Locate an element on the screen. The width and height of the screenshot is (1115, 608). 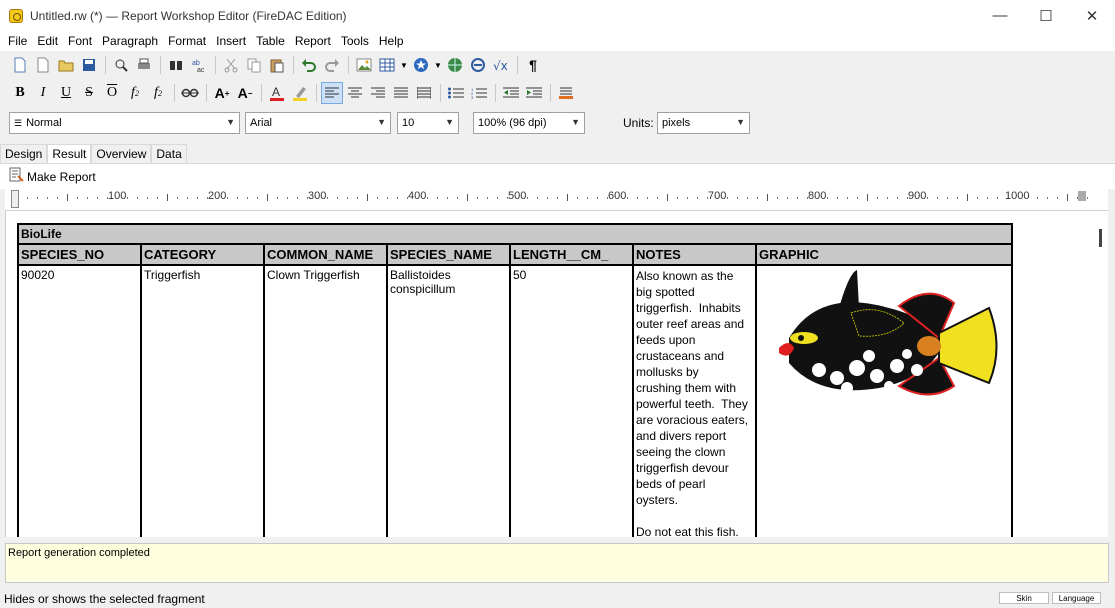
align-center-icon is located at coordinates (355, 93).